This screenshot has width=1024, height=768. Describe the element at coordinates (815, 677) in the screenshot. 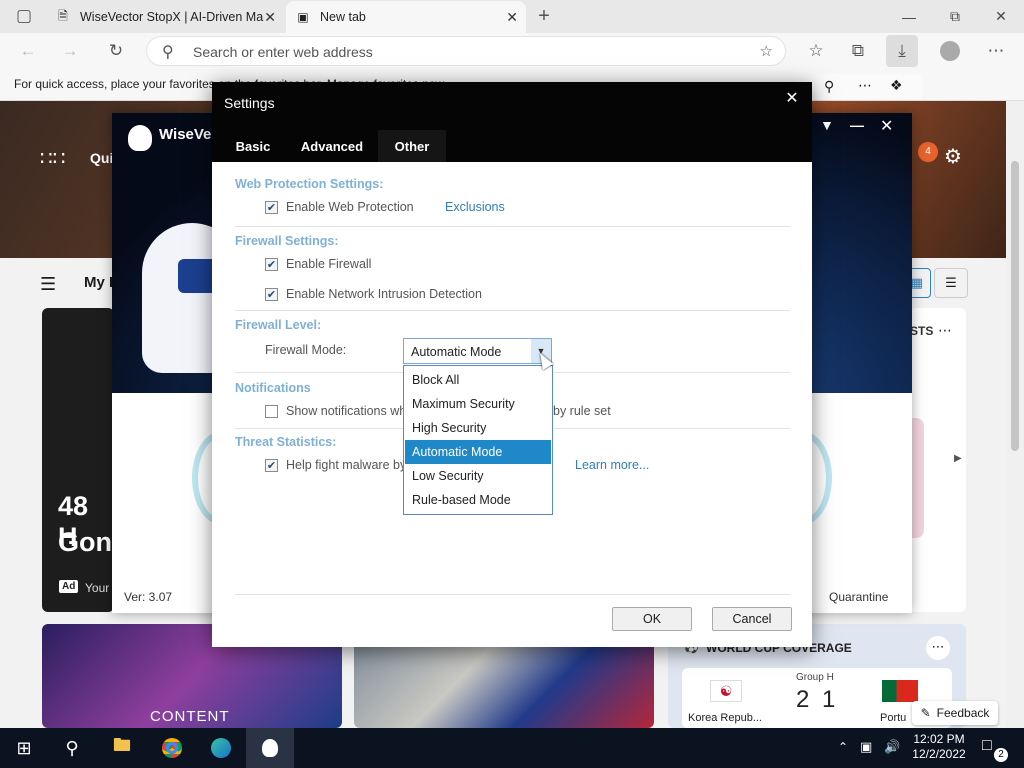

I see `group-label: Group H` at that location.